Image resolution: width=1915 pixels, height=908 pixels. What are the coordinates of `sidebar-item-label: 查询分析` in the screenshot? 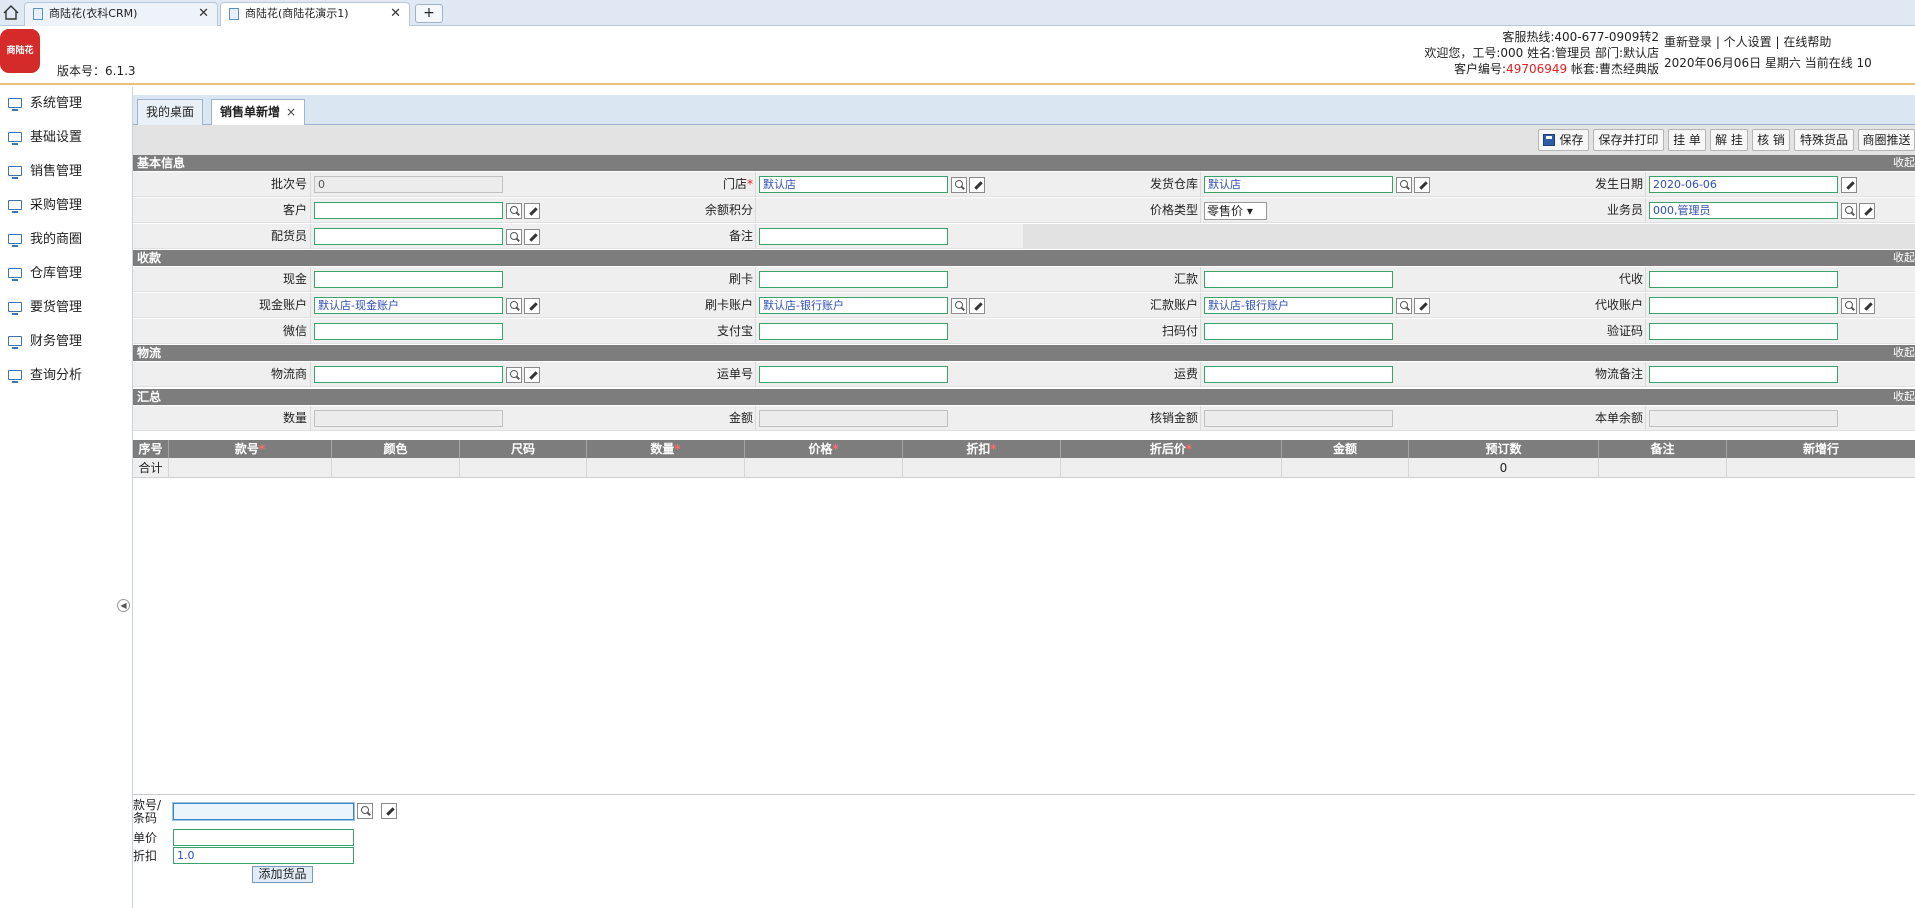 It's located at (56, 375).